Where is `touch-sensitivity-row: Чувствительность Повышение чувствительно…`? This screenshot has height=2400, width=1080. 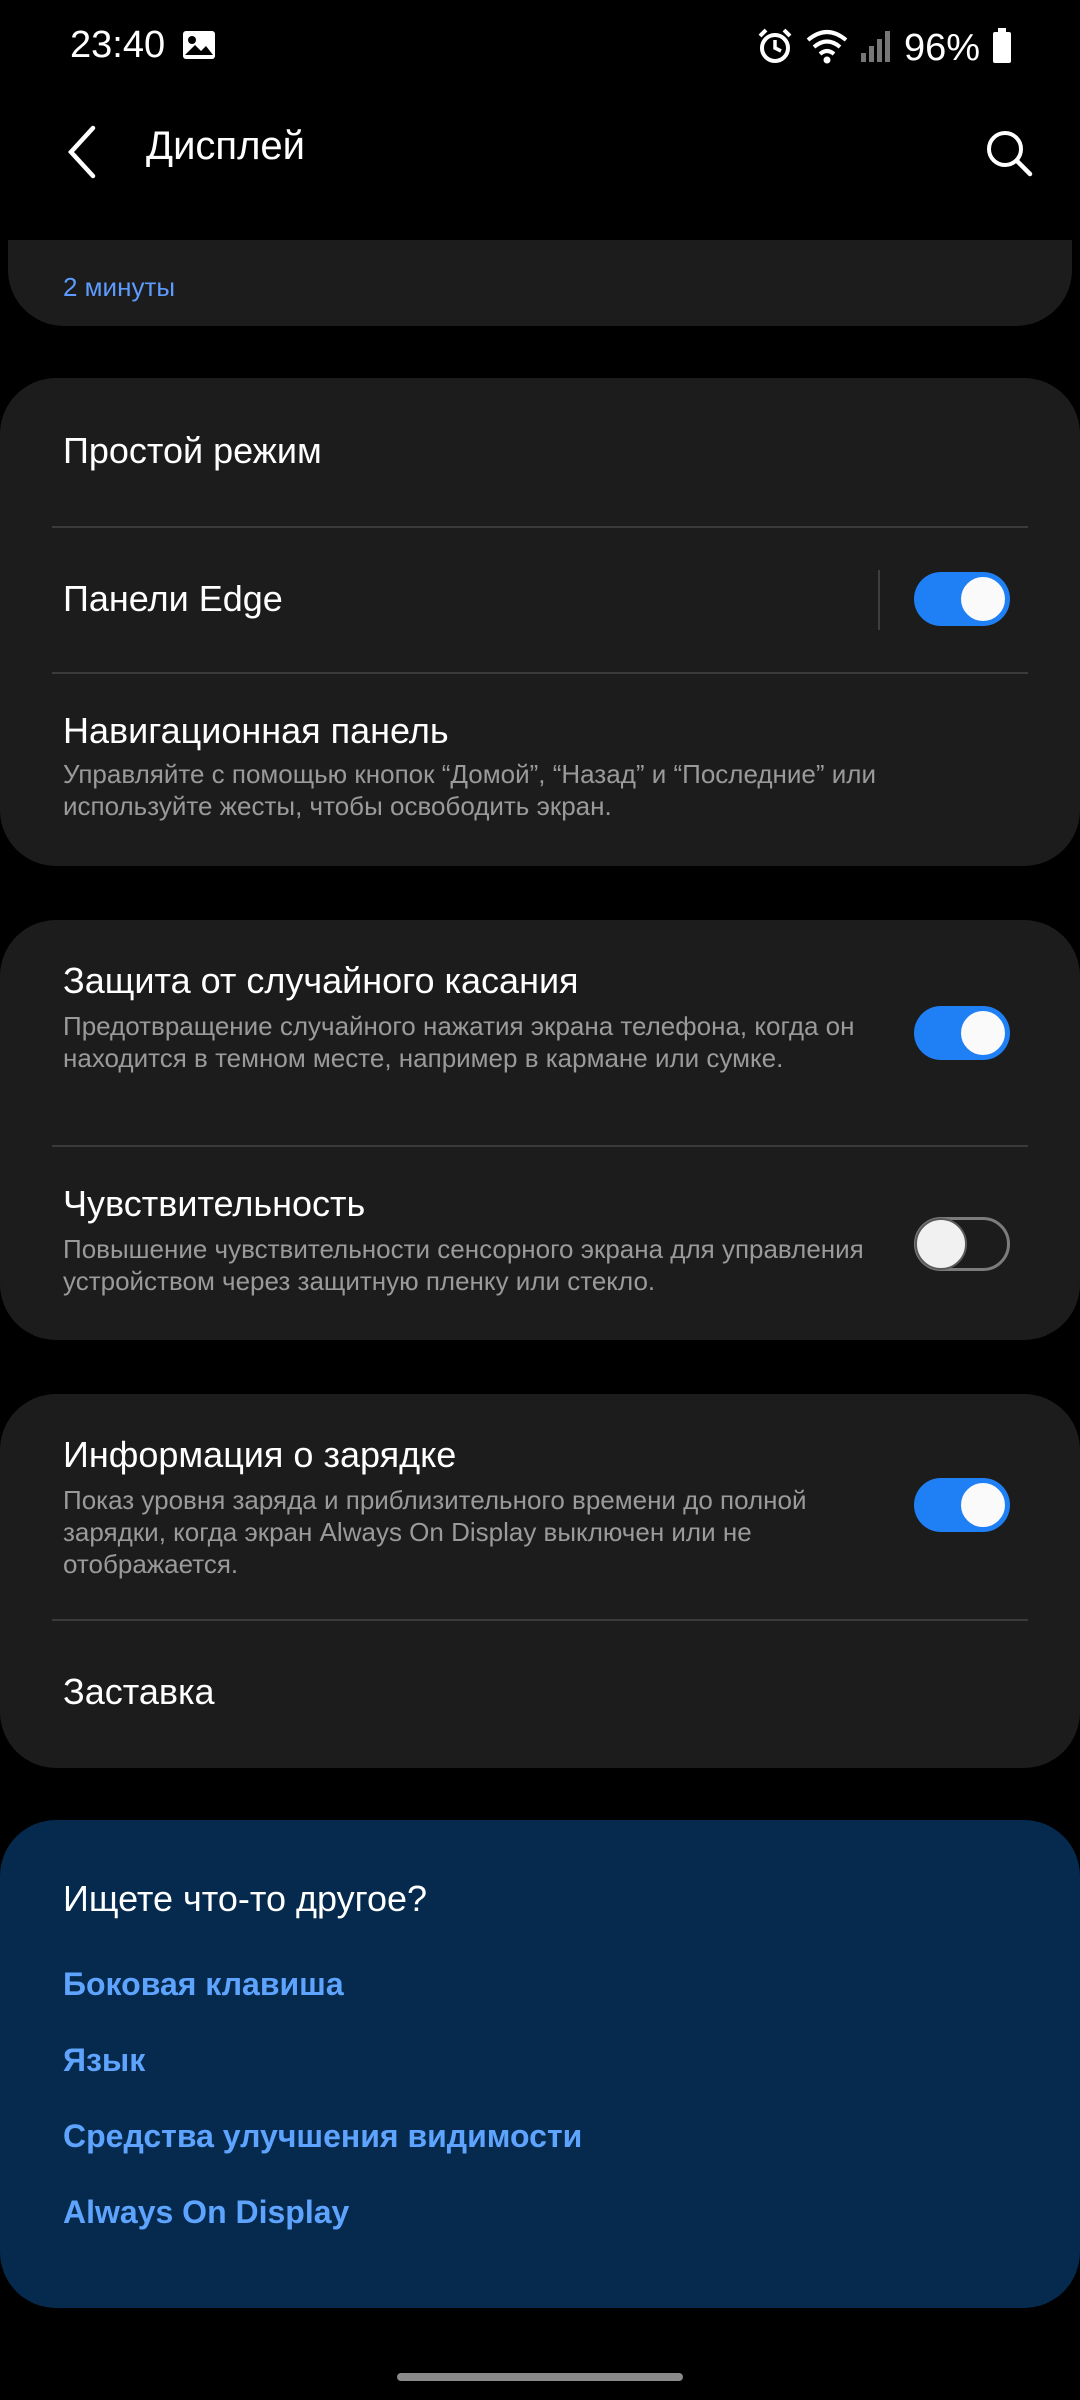 touch-sensitivity-row: Чувствительность Повышение чувствительно… is located at coordinates (540, 1243).